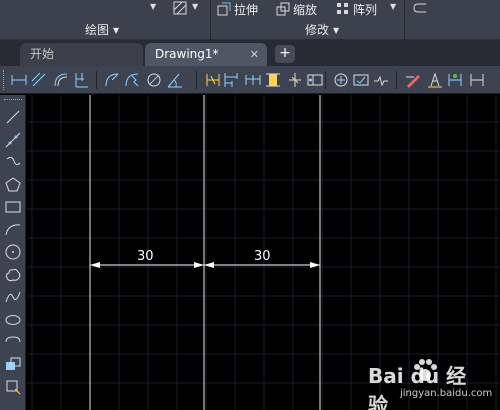  I want to click on inspection-icon, so click(361, 80).